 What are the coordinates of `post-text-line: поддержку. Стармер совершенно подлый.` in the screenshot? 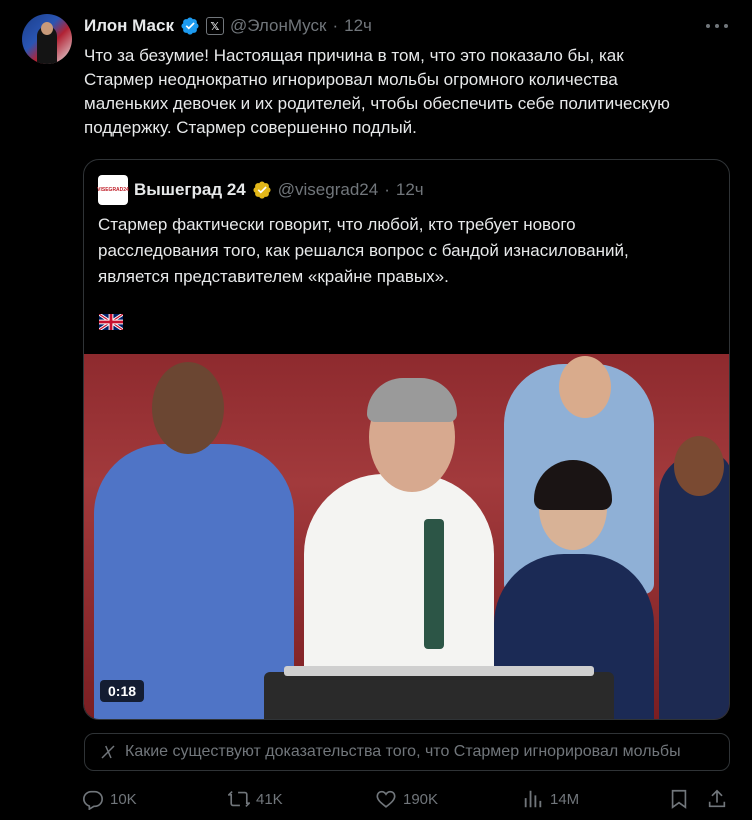 It's located at (250, 127).